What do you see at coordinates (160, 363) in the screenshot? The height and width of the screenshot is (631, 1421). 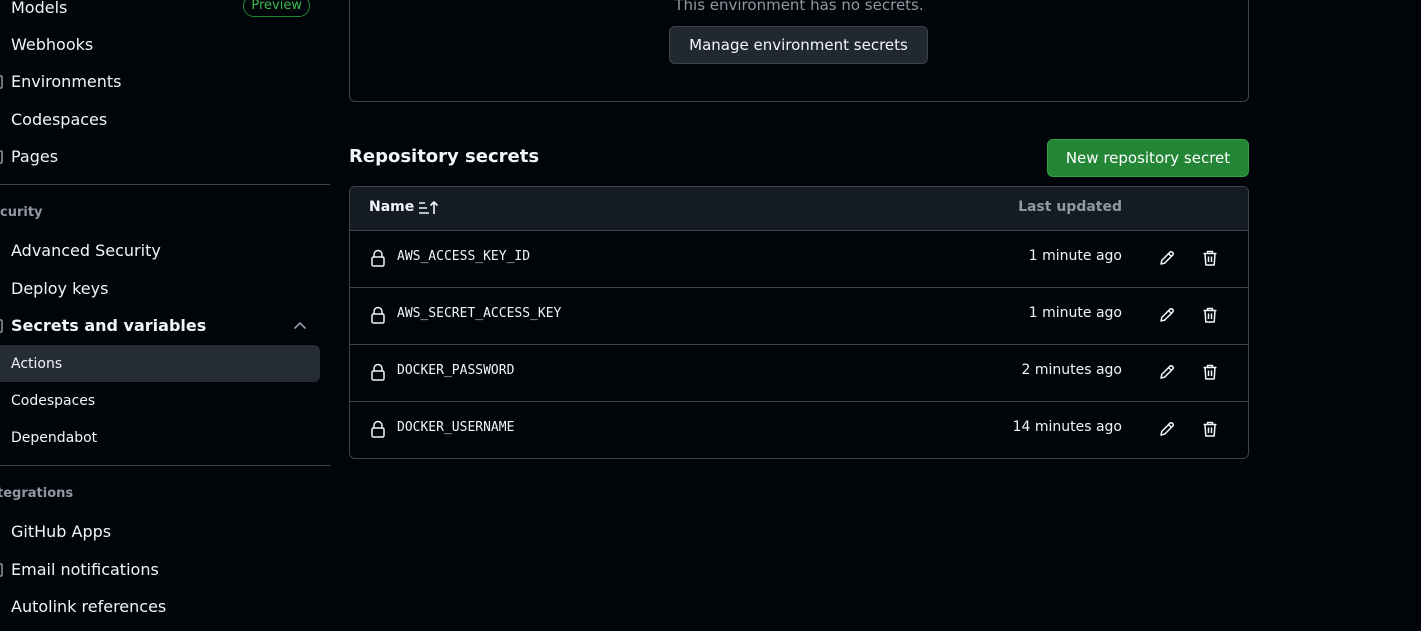 I see `sidebar-subitem-actions: Actions` at bounding box center [160, 363].